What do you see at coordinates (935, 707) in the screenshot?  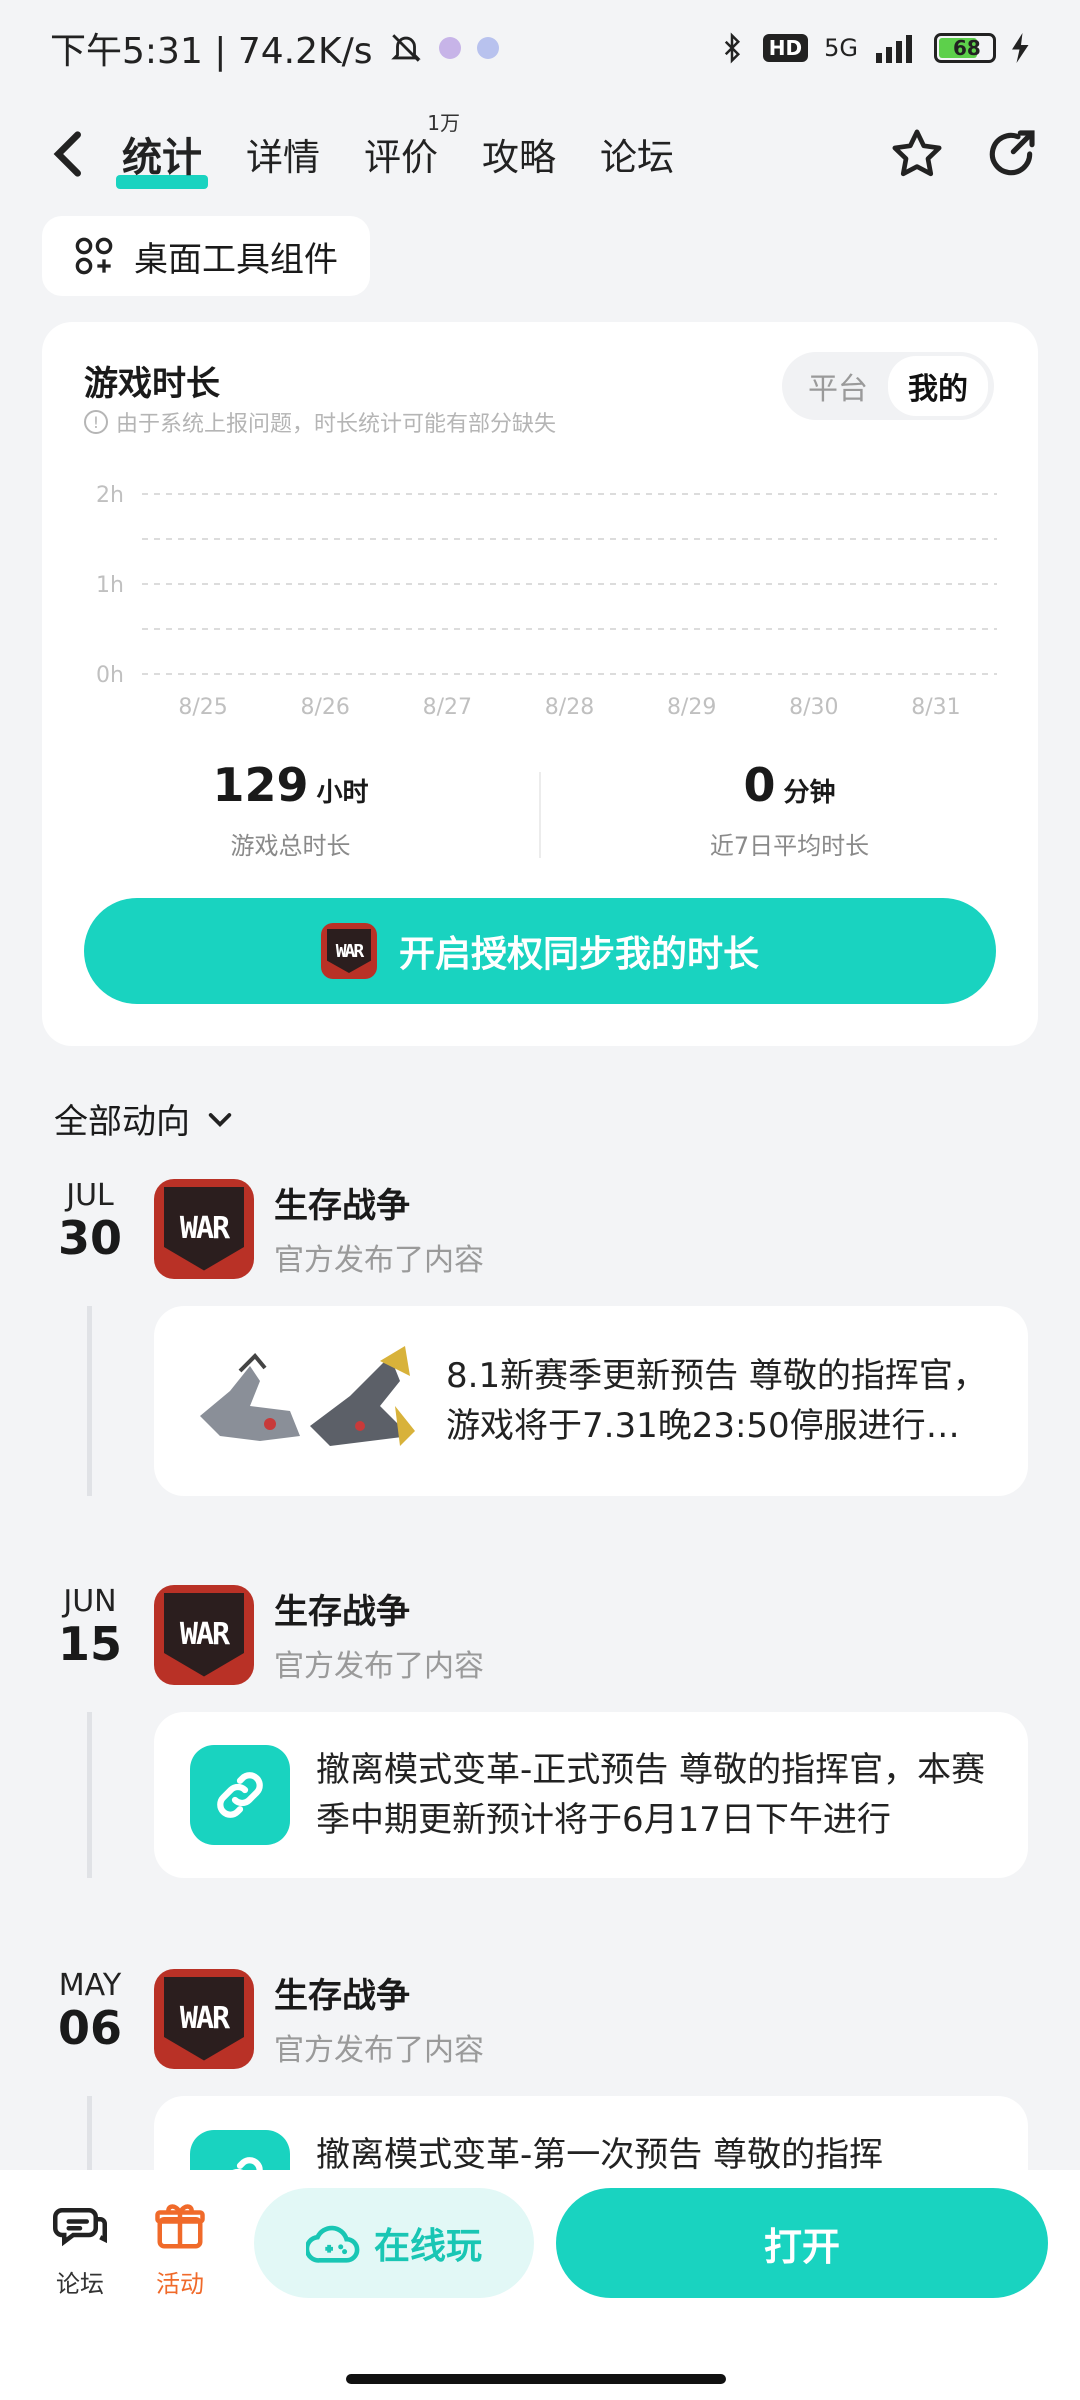 I see `x-tick-label: 8/31` at bounding box center [935, 707].